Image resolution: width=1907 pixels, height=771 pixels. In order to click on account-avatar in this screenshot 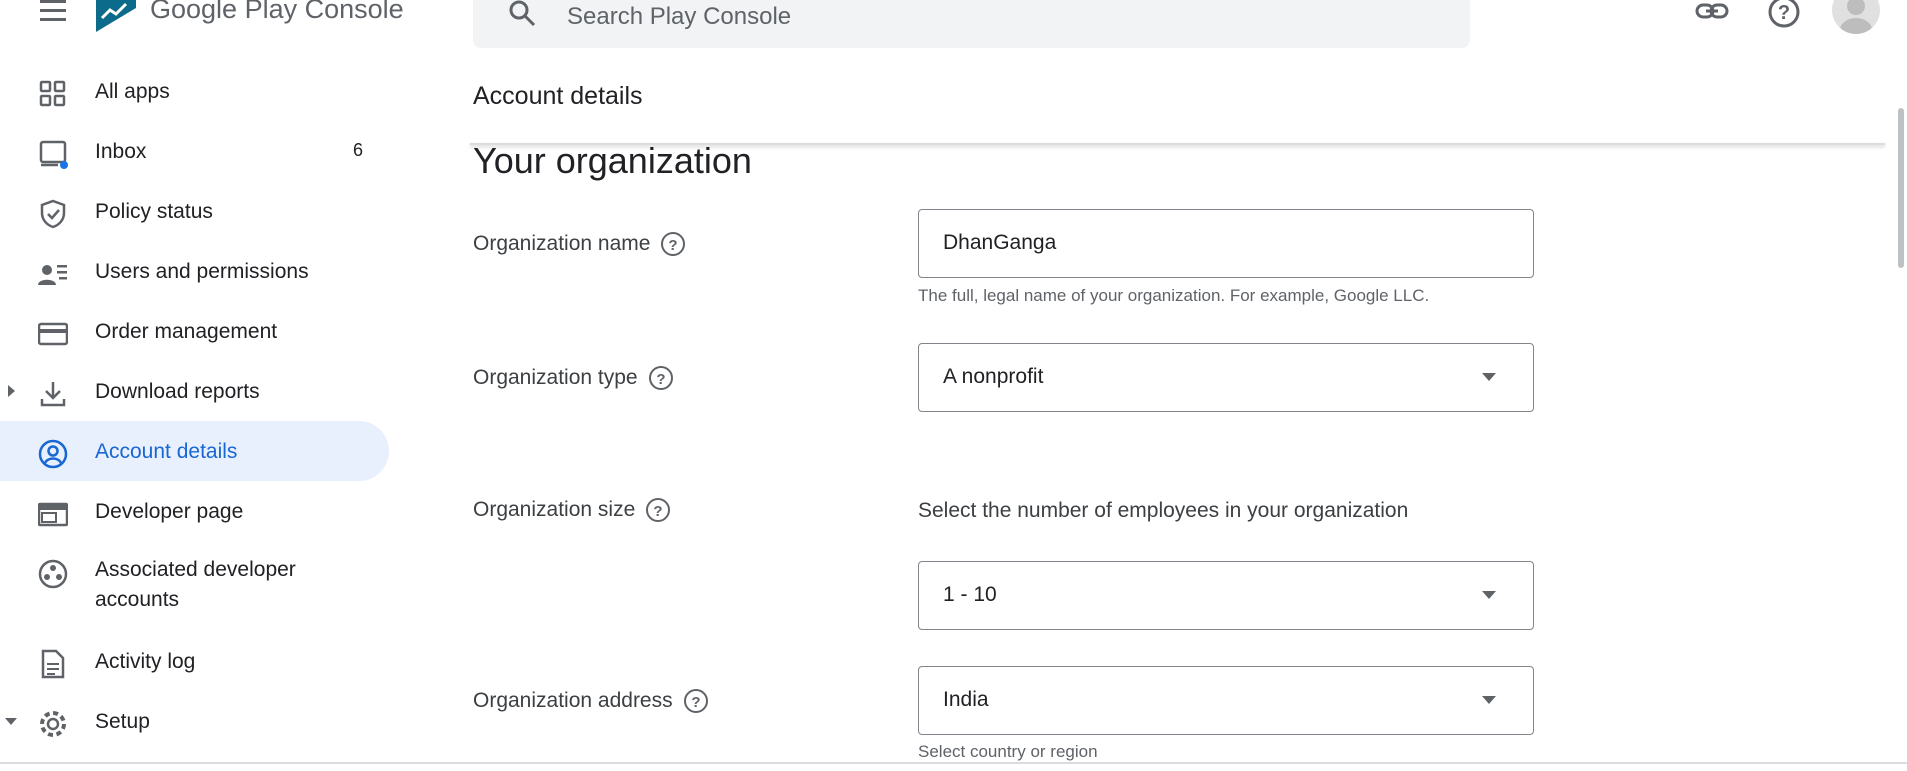, I will do `click(1856, 17)`.